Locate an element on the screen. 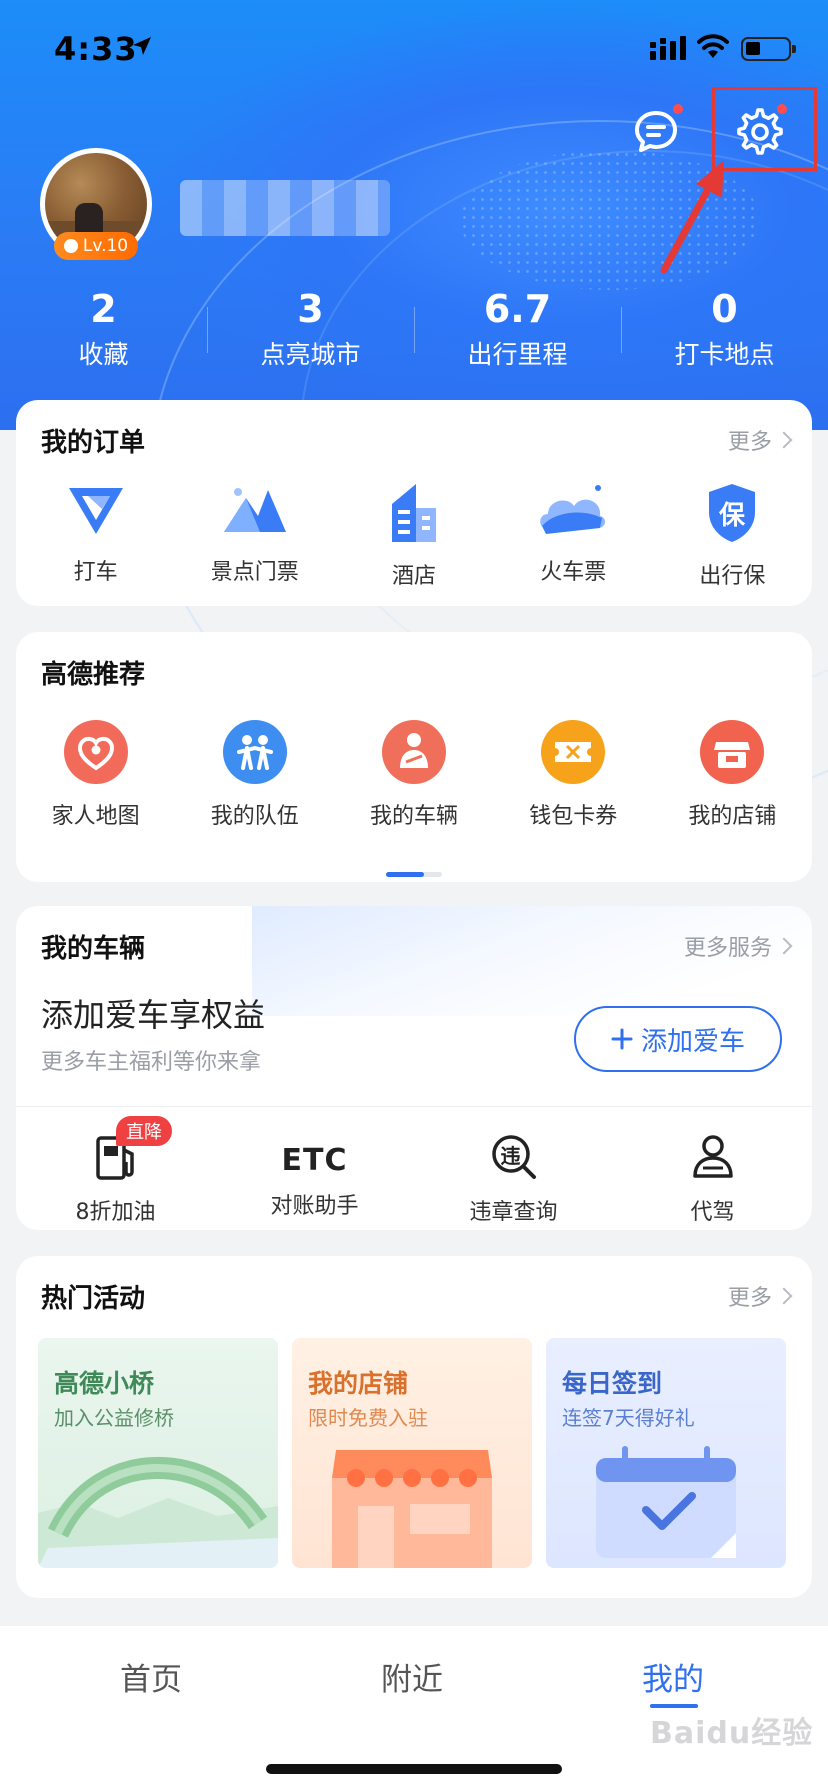 The image size is (828, 1792). activity-card-checkin: 每日签到 连签7天得好礼 is located at coordinates (666, 1453).